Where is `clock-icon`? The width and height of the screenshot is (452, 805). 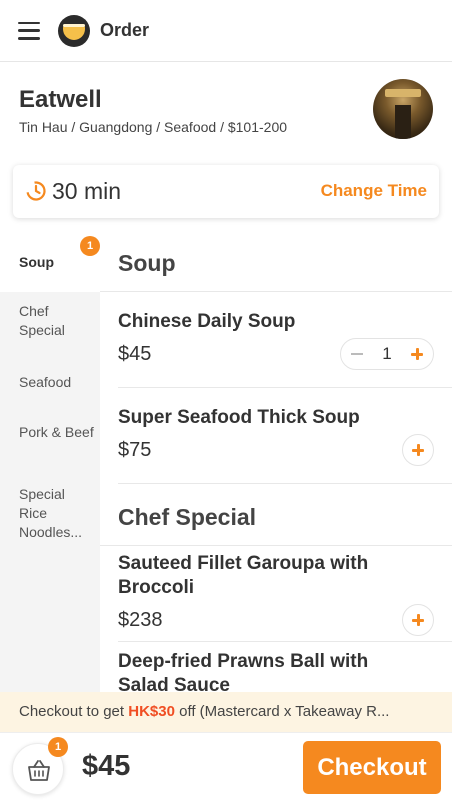 clock-icon is located at coordinates (36, 191).